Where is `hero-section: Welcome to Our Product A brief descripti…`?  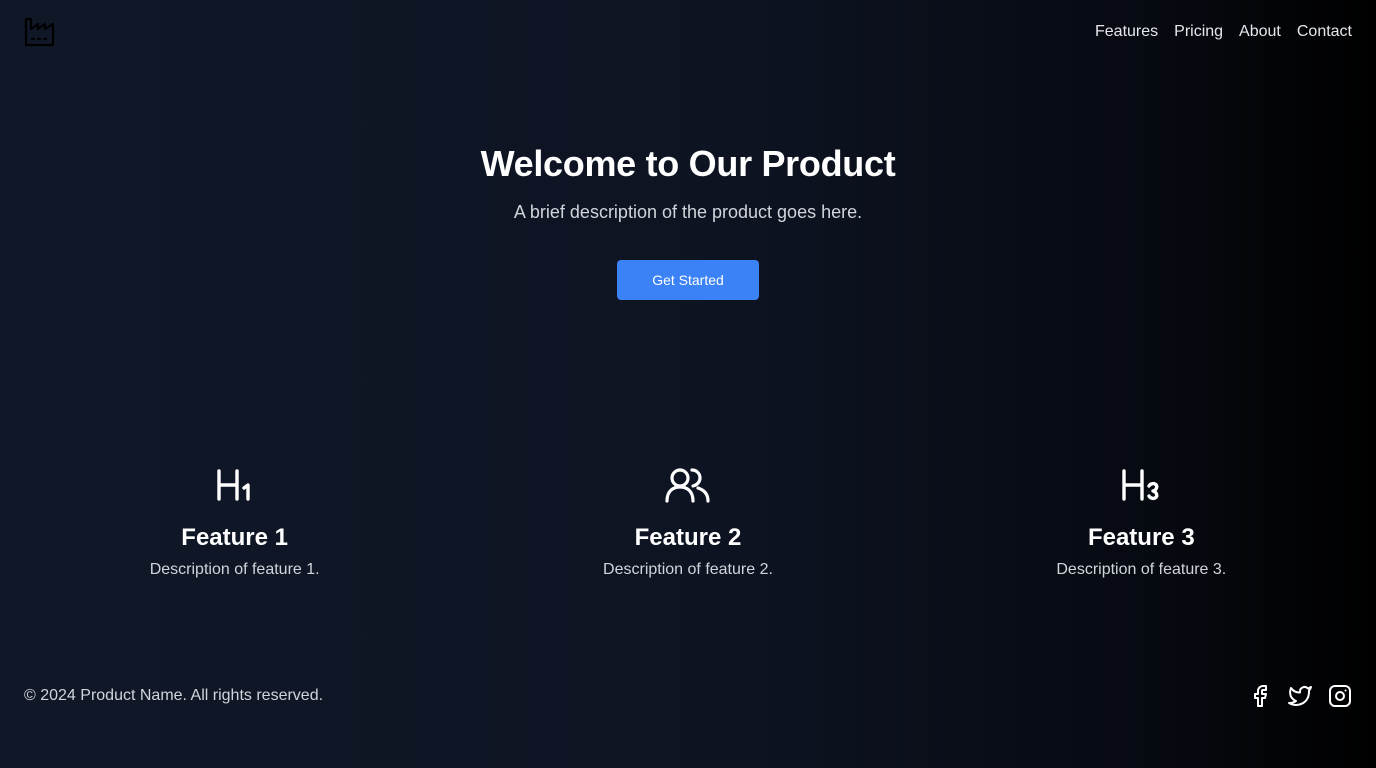 hero-section: Welcome to Our Product A brief descripti… is located at coordinates (688, 182).